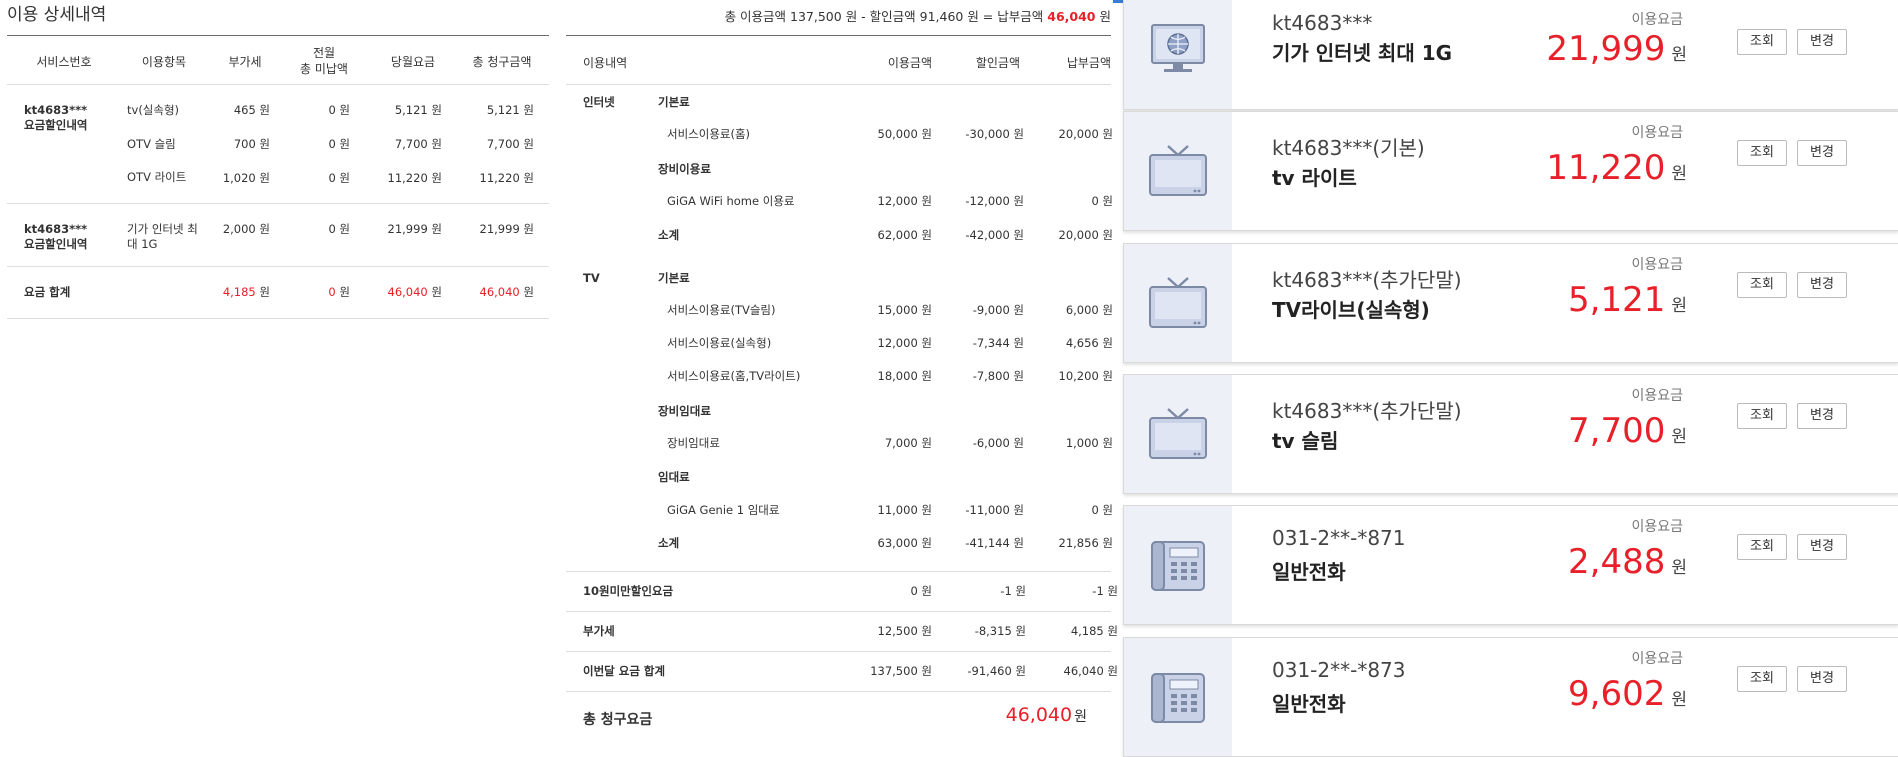 The height and width of the screenshot is (757, 1898). I want to click on sum-total-number: 46,040, so click(499, 292).